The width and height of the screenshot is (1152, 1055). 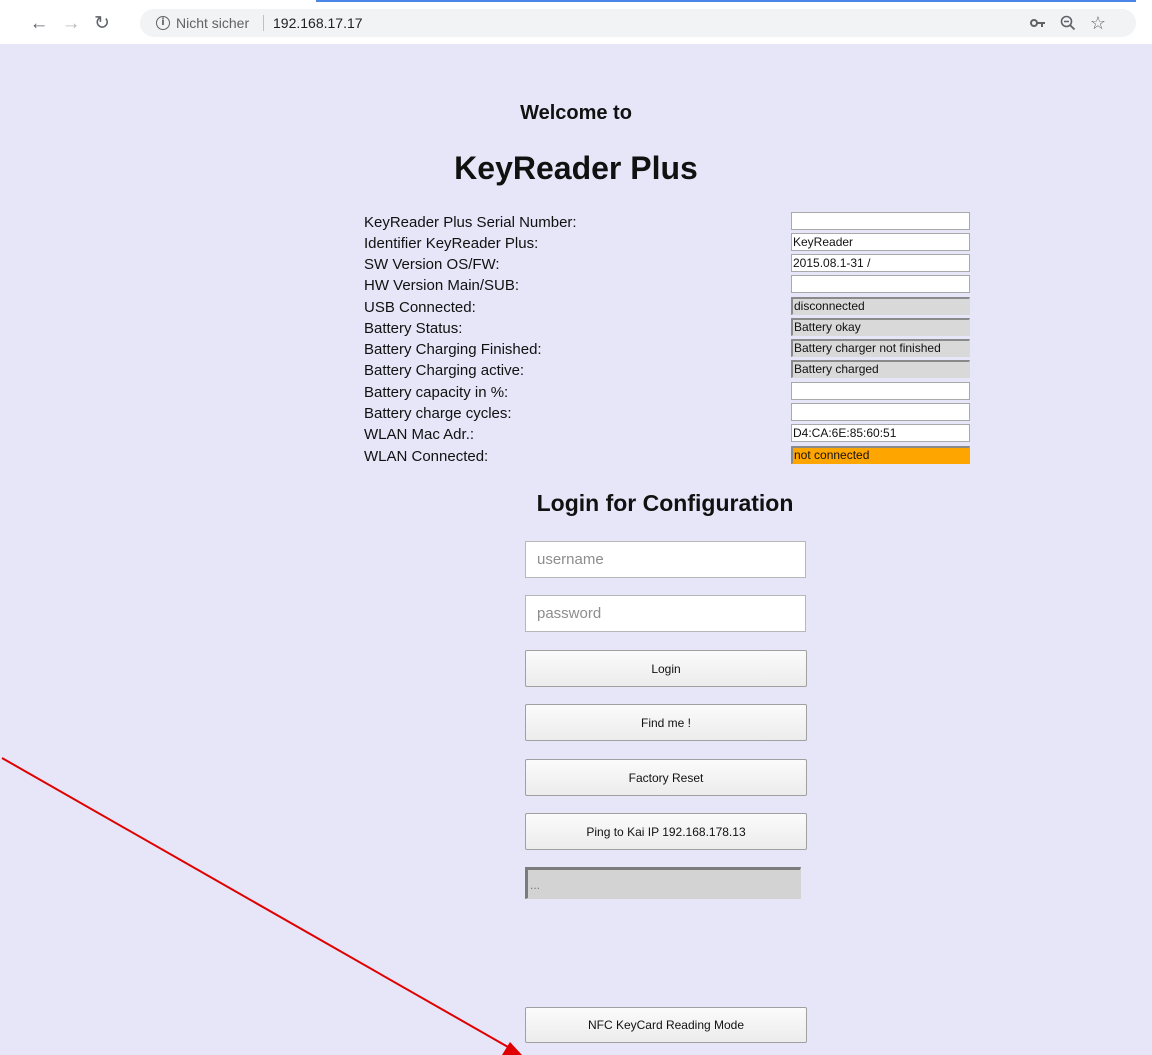 What do you see at coordinates (667, 413) in the screenshot?
I see `info-row-charge-cycles: Battery charge cycles:` at bounding box center [667, 413].